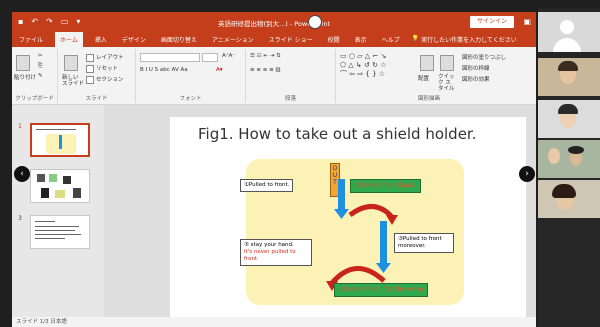 Image resolution: width=600 pixels, height=327 pixels. Describe the element at coordinates (567, 27) in the screenshot. I see `avatar-placeholder-head` at that location.